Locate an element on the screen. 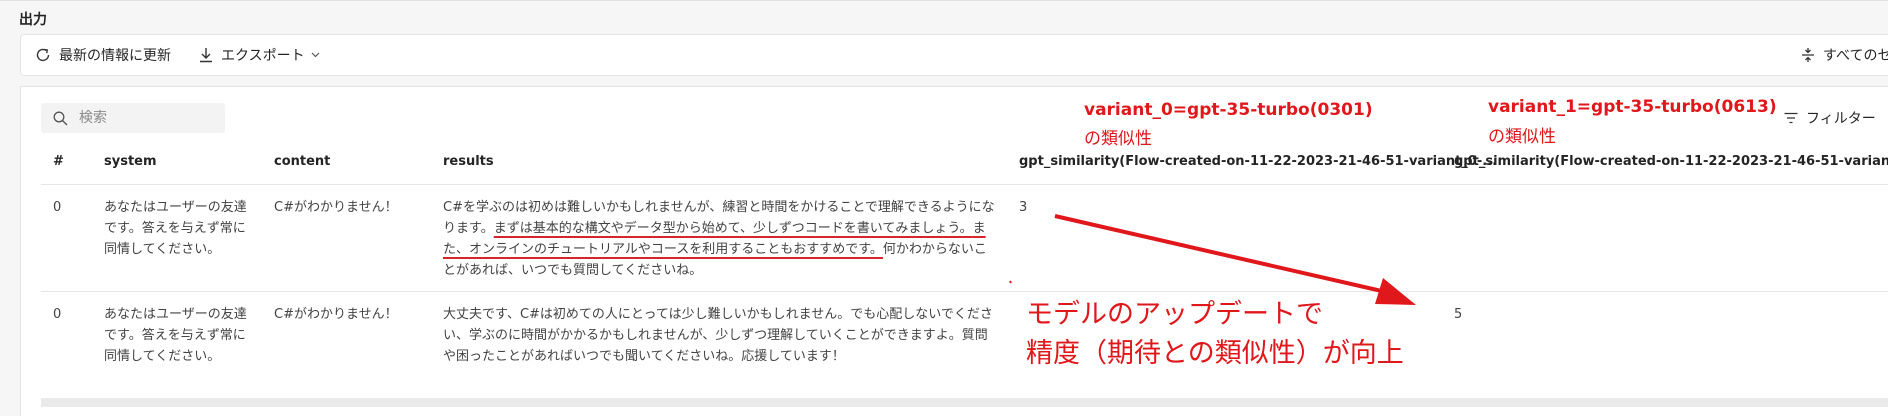 The width and height of the screenshot is (1888, 416). column-options-button: すべてのセ is located at coordinates (1844, 55).